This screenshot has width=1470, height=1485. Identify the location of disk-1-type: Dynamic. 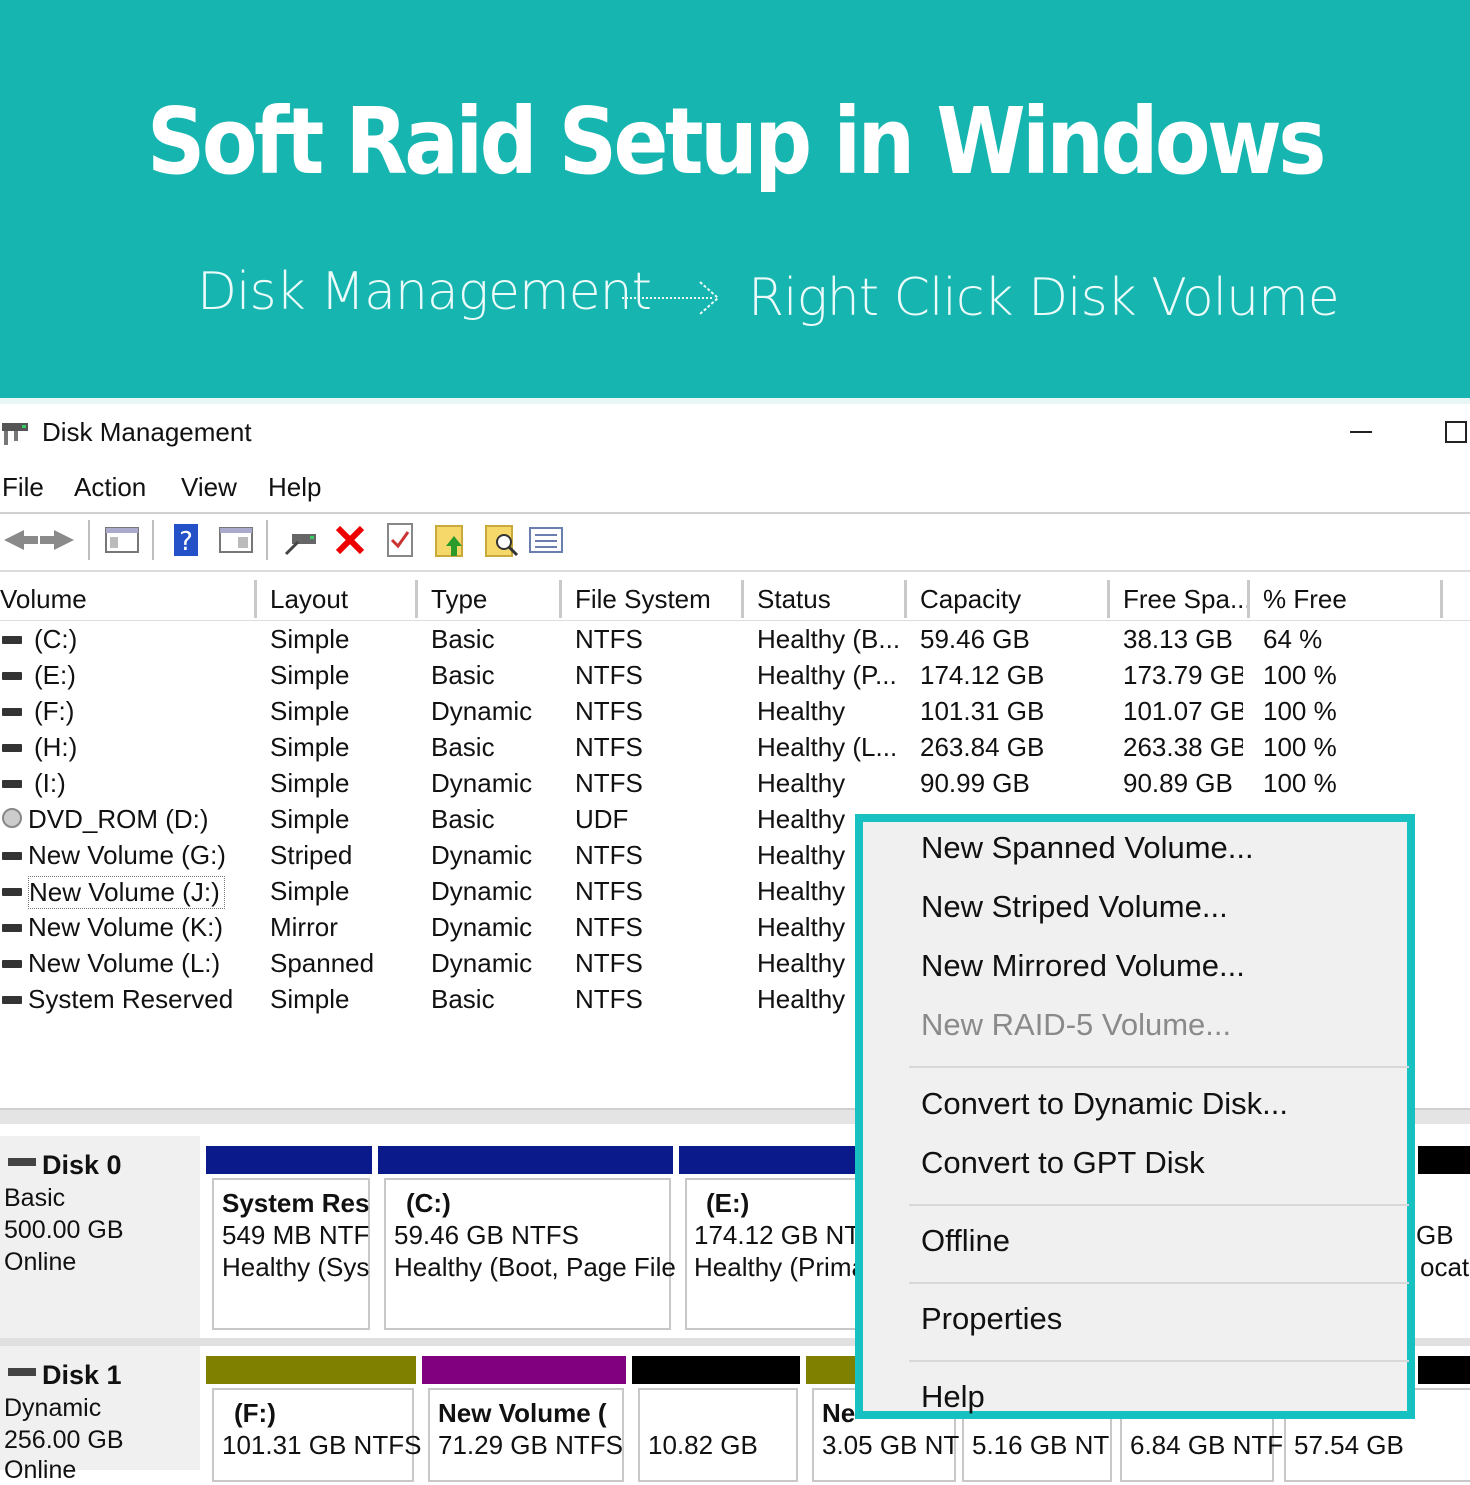
(53, 1408).